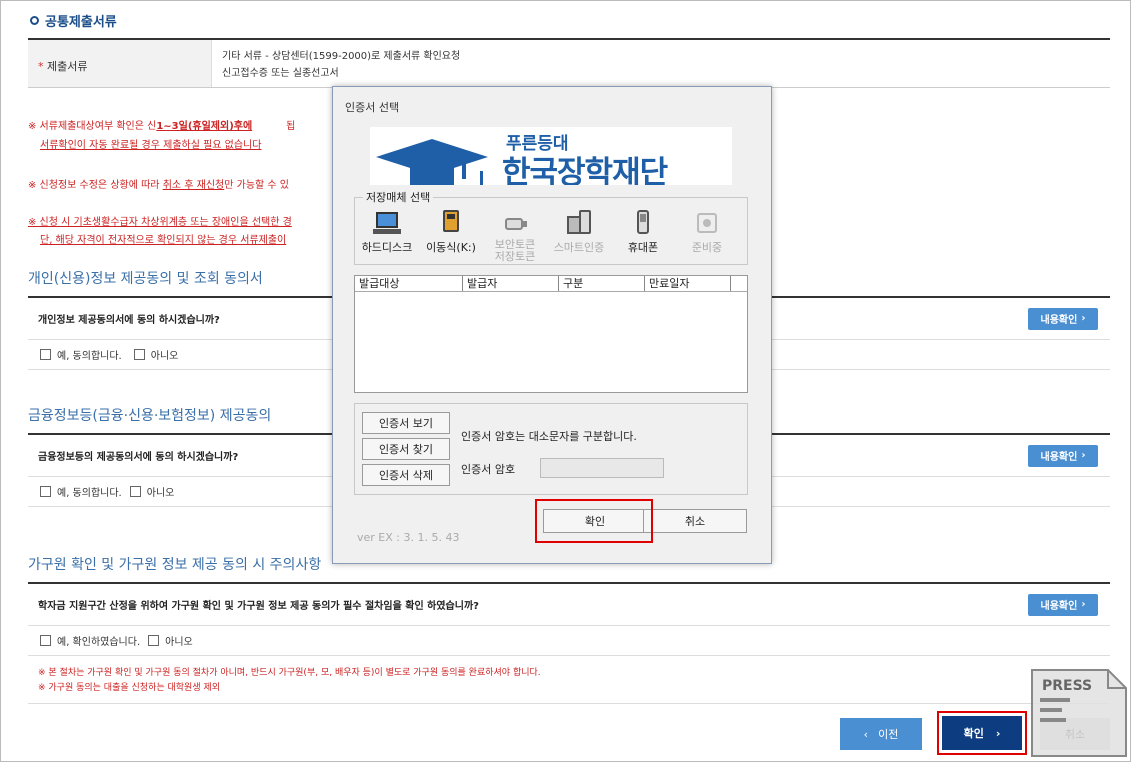 Image resolution: width=1131 pixels, height=762 pixels. I want to click on consent1-yes-checkbox, so click(45, 354).